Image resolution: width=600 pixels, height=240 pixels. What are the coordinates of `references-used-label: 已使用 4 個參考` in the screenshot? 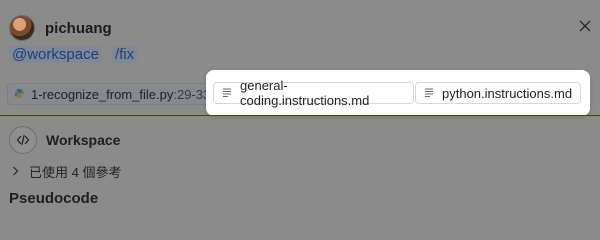 It's located at (75, 172).